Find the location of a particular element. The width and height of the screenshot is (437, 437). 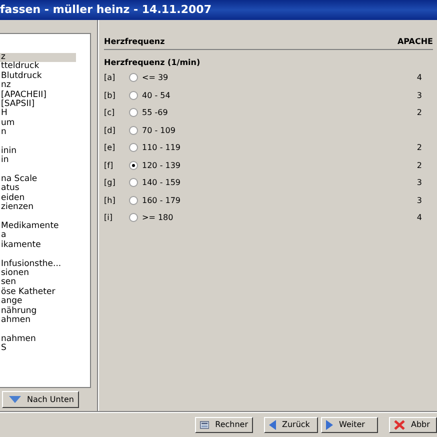

navigation-item: nährung is located at coordinates (38, 311).